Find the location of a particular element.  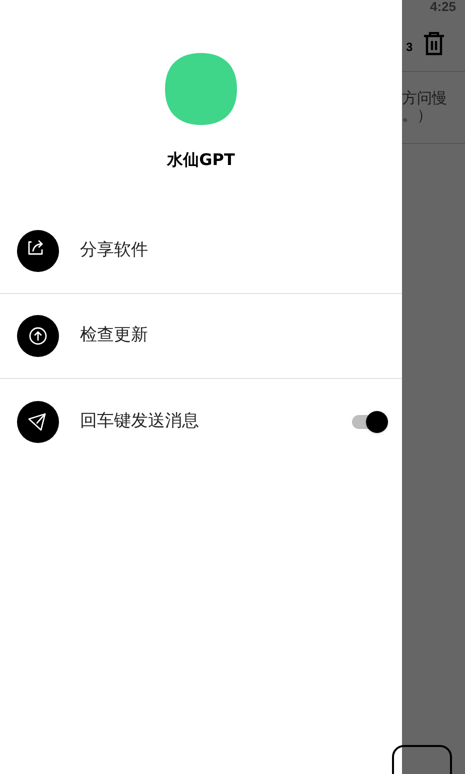

status-time: 4:25 is located at coordinates (443, 7).